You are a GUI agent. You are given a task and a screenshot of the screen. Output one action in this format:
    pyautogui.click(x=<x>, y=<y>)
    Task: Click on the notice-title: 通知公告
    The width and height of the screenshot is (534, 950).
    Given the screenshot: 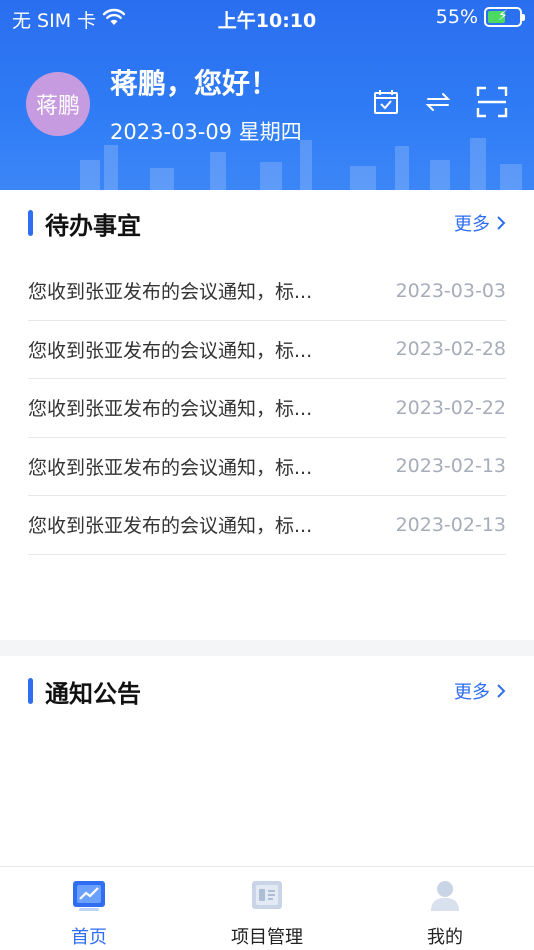 What is the action you would take?
    pyautogui.click(x=93, y=693)
    